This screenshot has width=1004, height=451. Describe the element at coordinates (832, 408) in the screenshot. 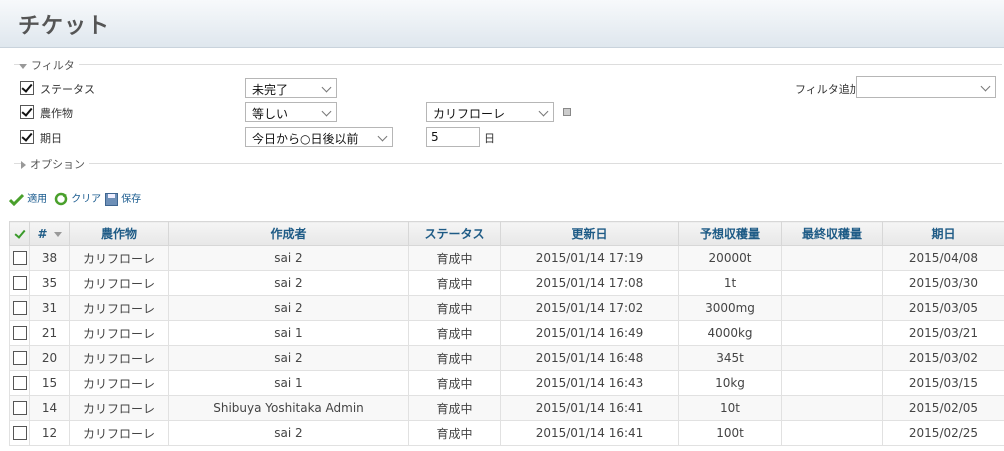

I see `cell-final-yield` at that location.